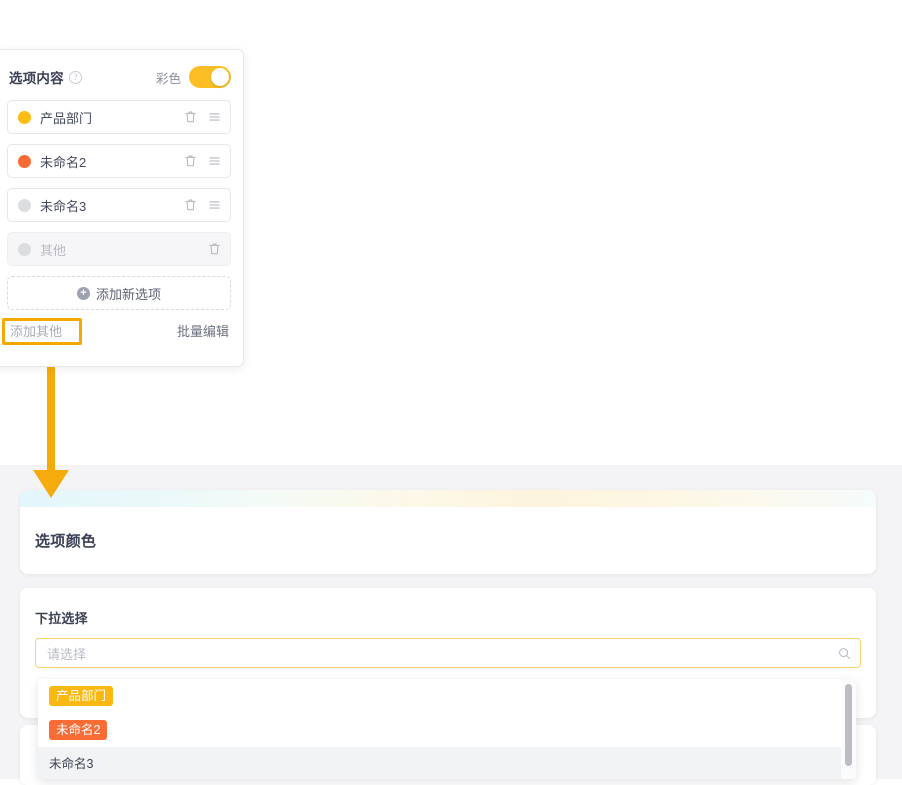 The image size is (902, 785). I want to click on add-other-button: 添加其他, so click(36, 330).